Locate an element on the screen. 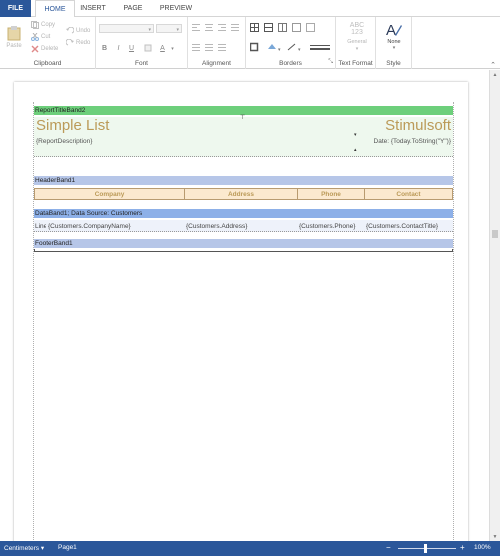 This screenshot has width=500, height=556. report-date-field: Date: {Today.ToString("Y")} is located at coordinates (412, 141).